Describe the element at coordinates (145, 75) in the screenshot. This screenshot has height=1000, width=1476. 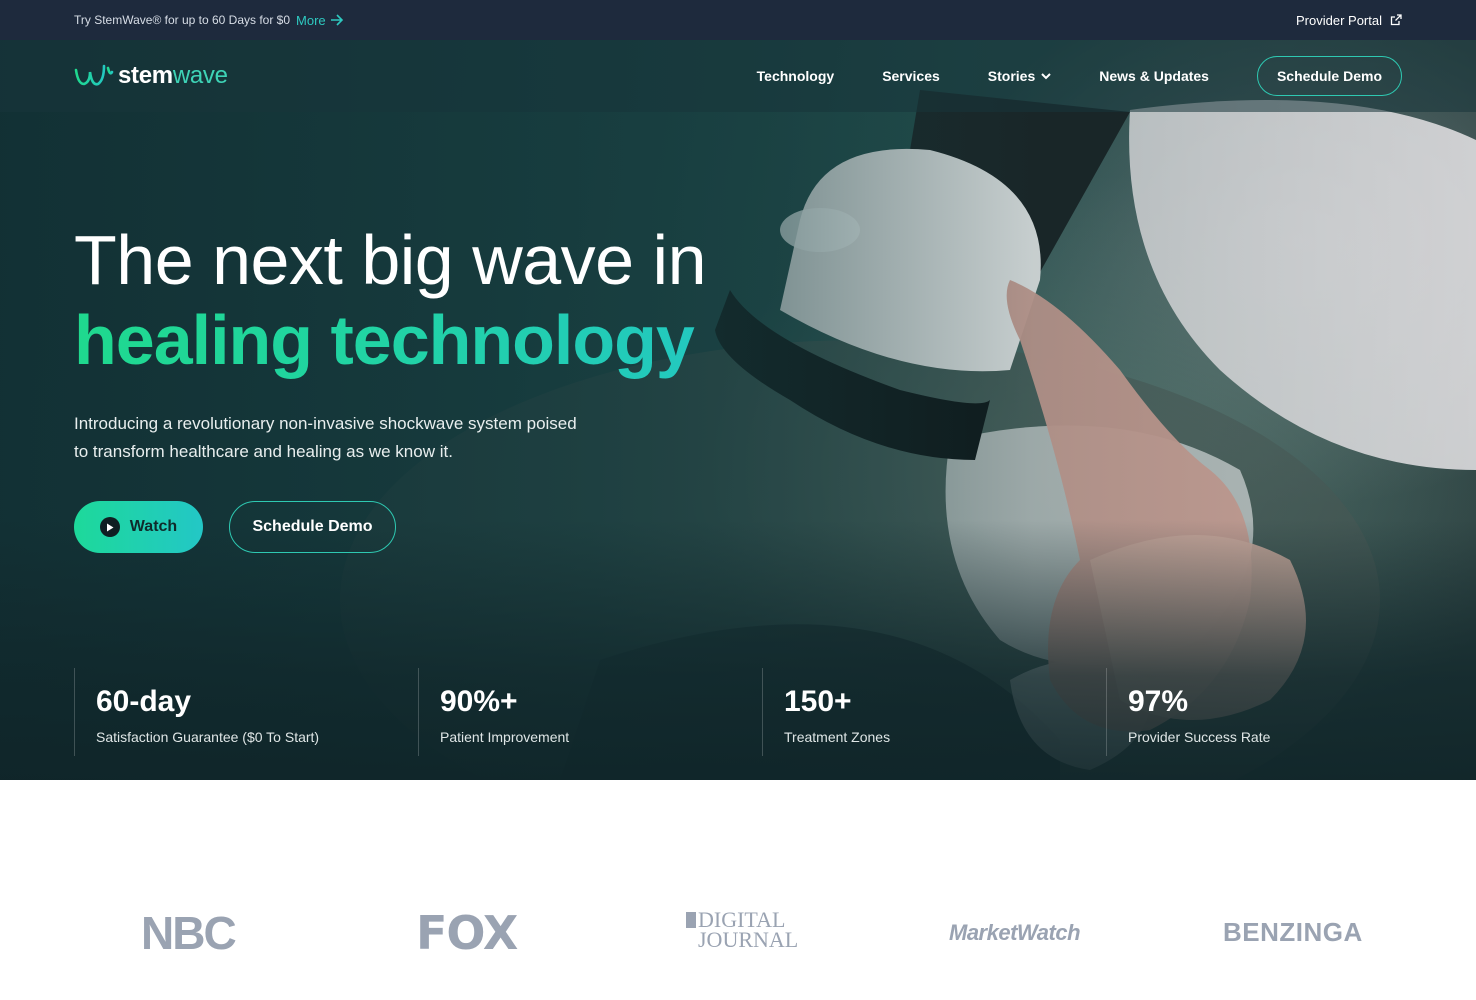
I see `logo-text-bold: stem` at that location.